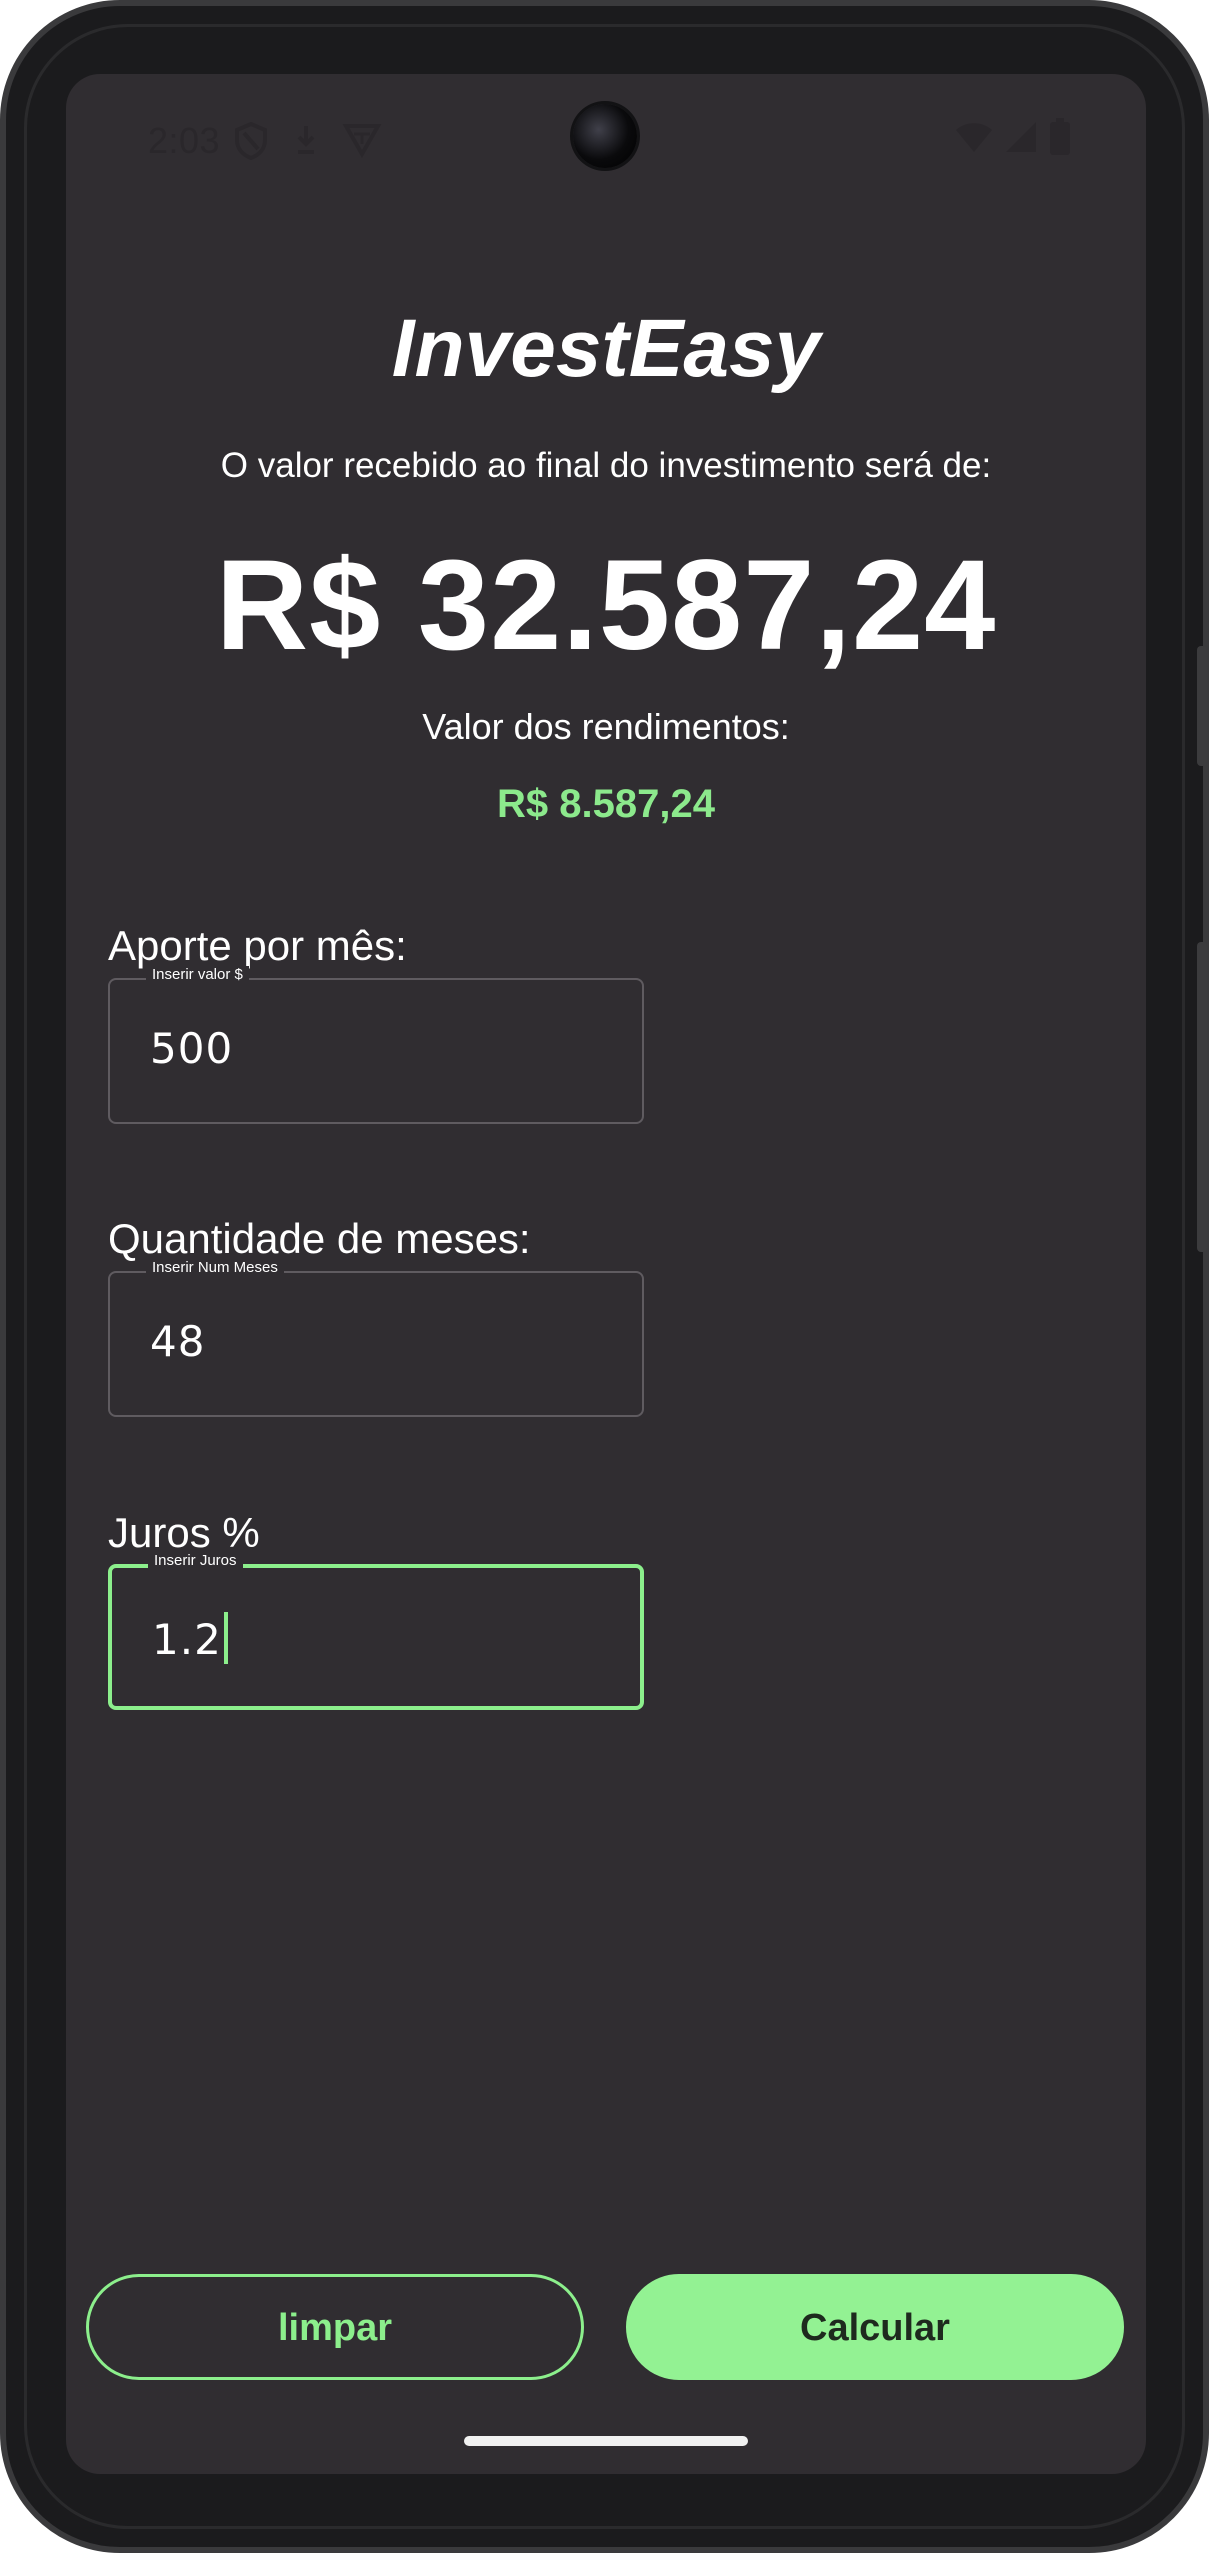 The height and width of the screenshot is (2553, 1209). What do you see at coordinates (1020, 139) in the screenshot?
I see `signal-icon` at bounding box center [1020, 139].